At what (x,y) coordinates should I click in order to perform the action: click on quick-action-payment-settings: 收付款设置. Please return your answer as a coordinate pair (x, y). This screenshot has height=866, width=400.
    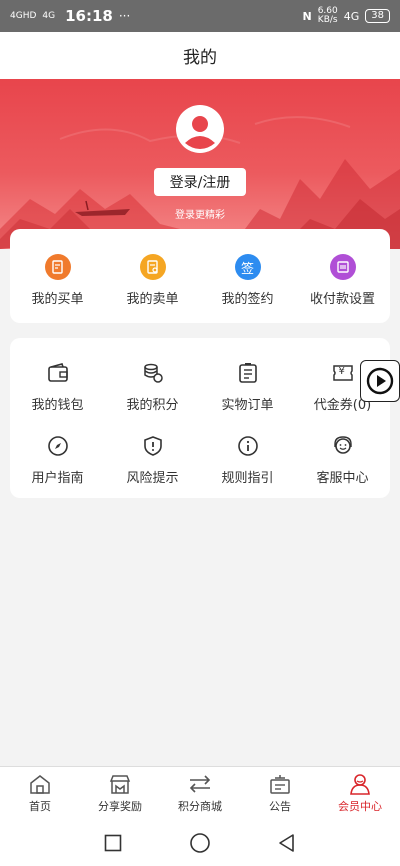
    Looking at the image, I should click on (342, 280).